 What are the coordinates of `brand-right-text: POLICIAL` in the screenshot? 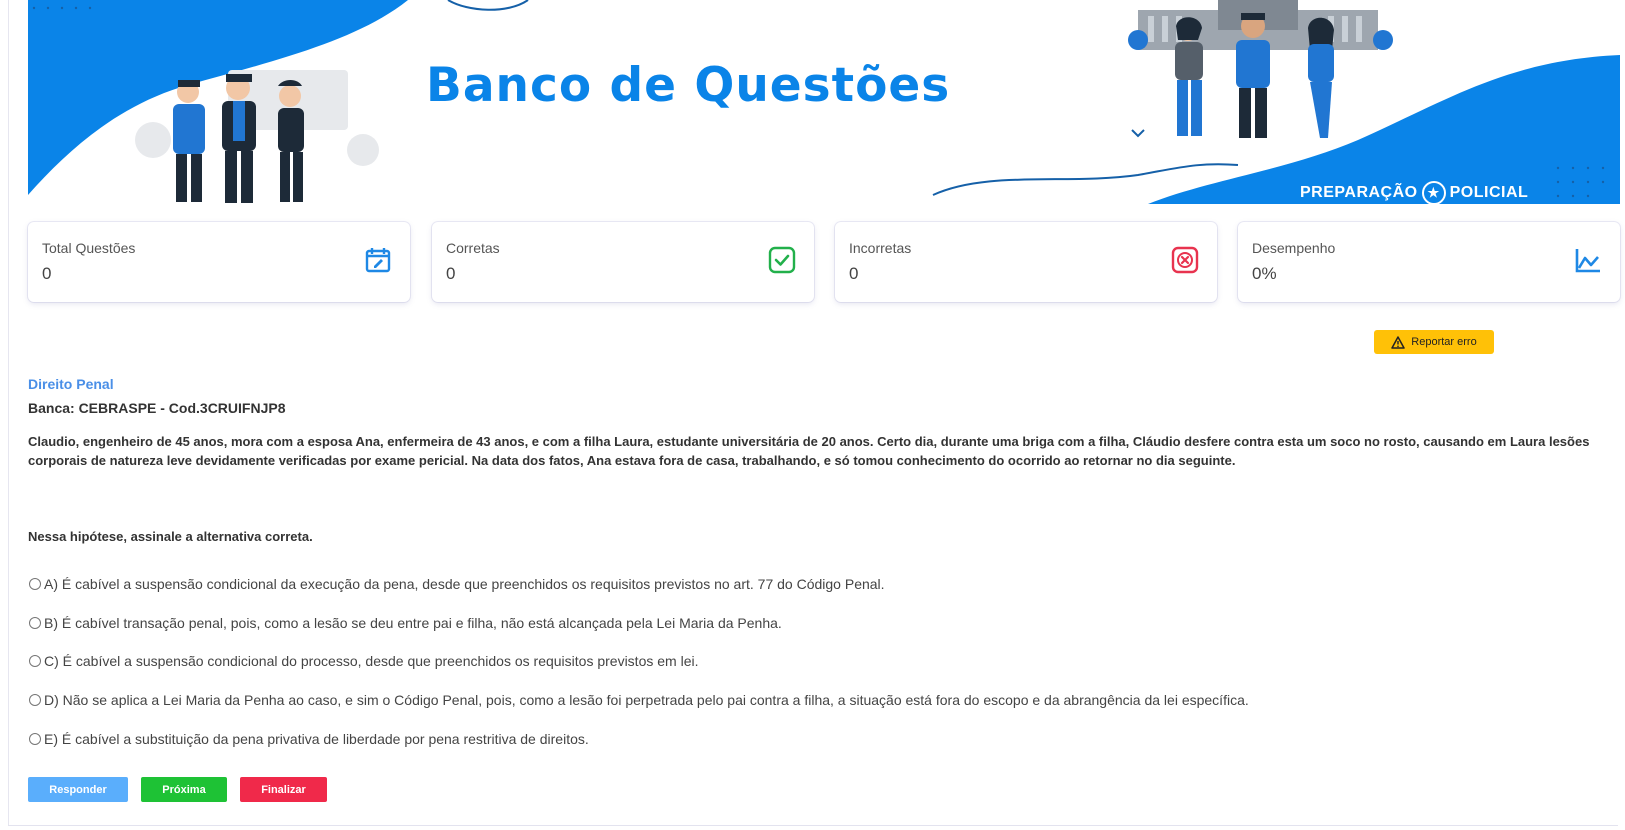 It's located at (1489, 192).